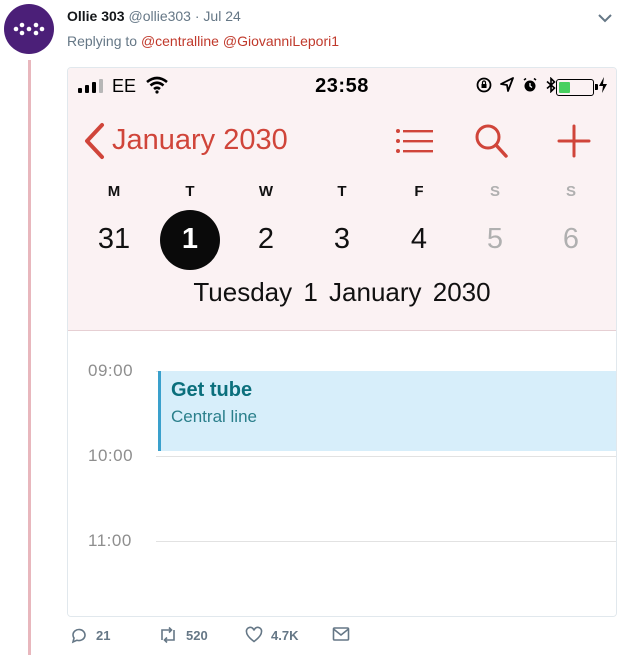 This screenshot has width=640, height=655. I want to click on bluetooth-icon, so click(551, 85).